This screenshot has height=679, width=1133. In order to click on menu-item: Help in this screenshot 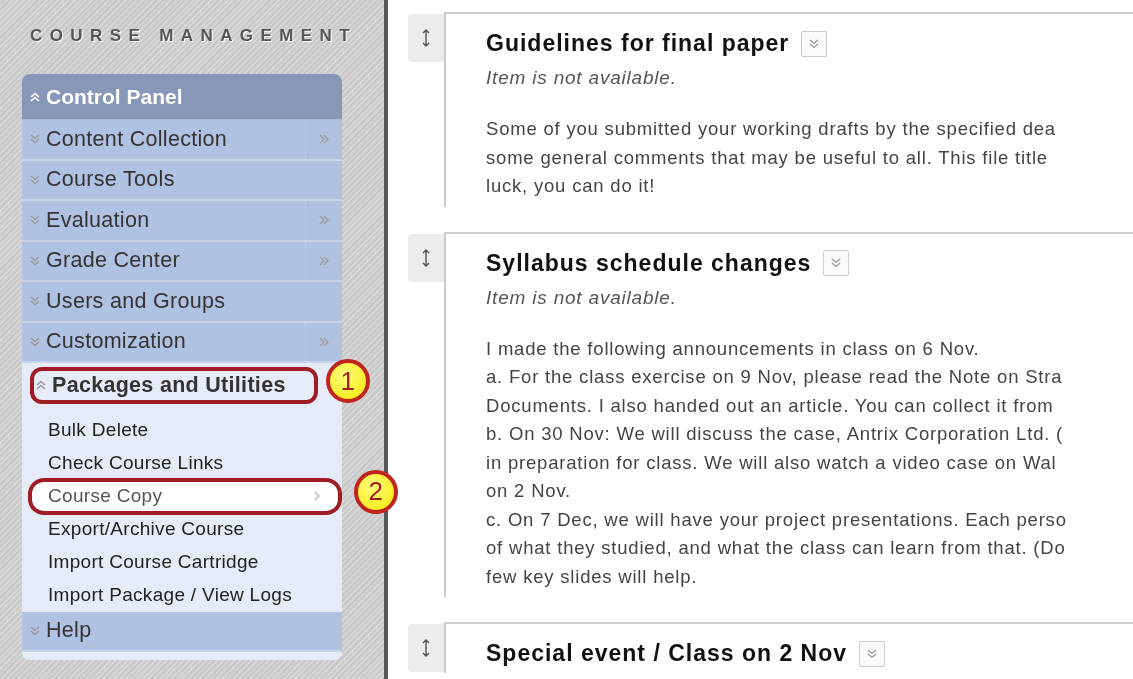, I will do `click(182, 631)`.